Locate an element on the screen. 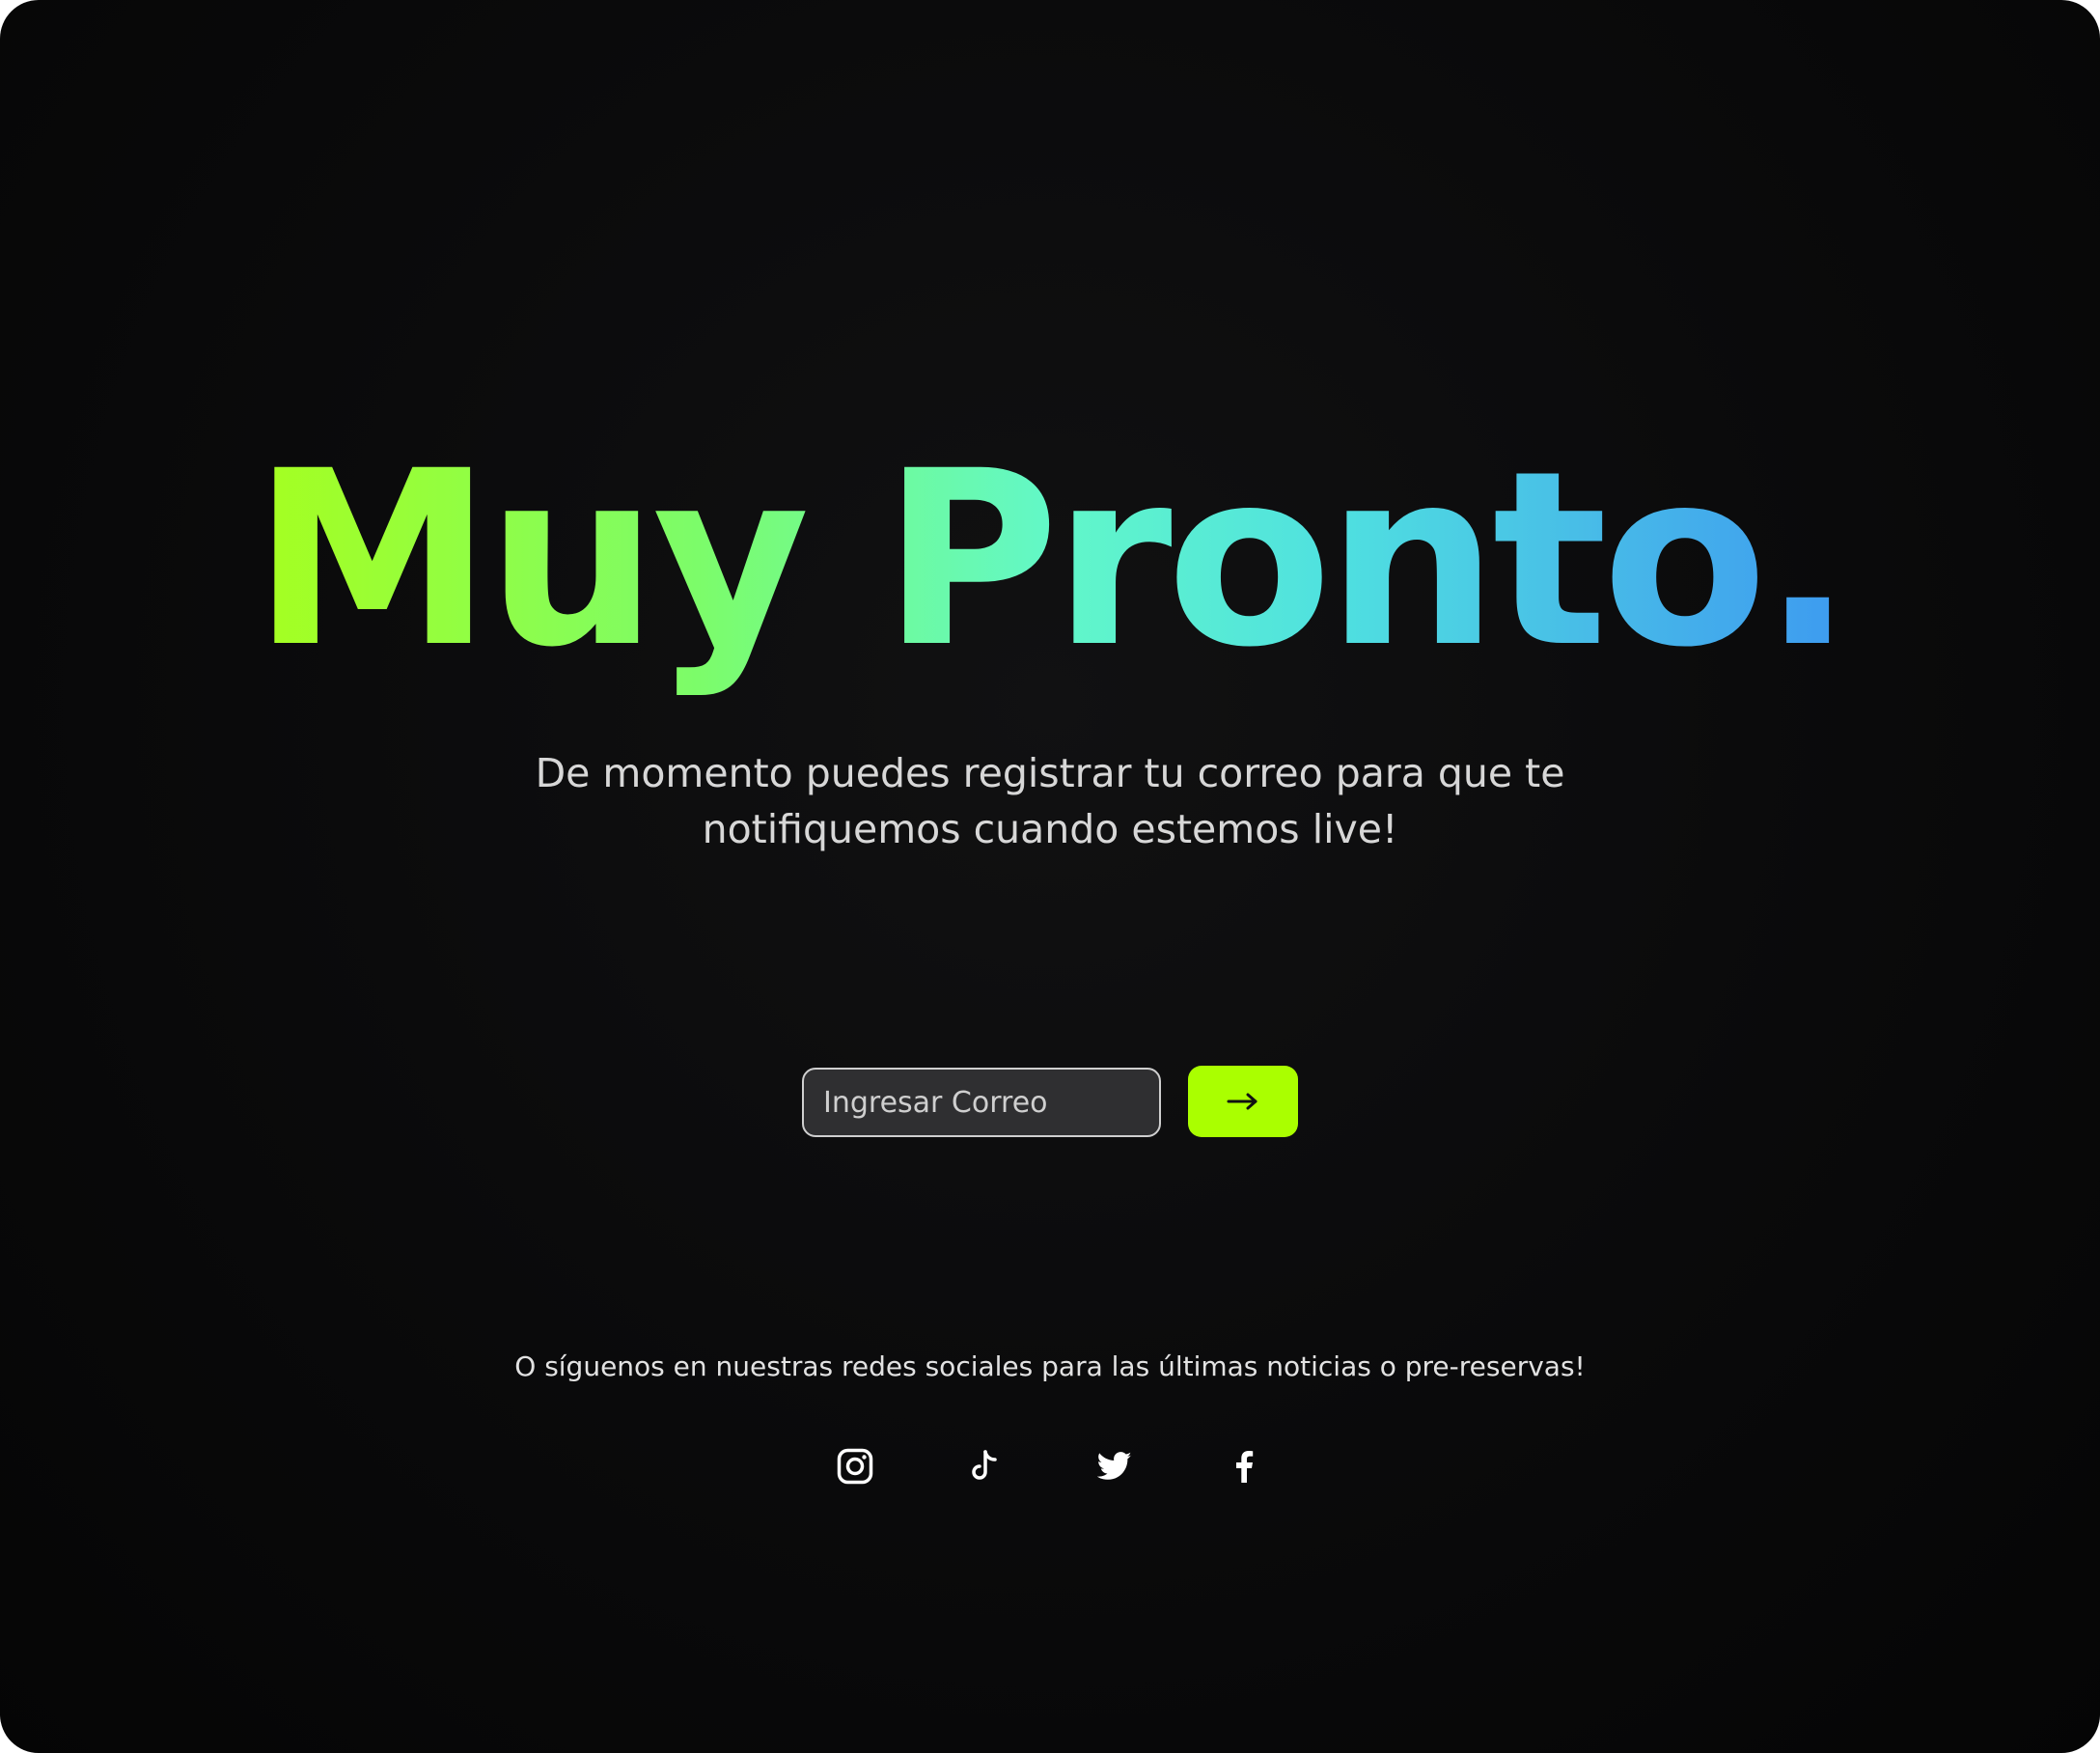 The height and width of the screenshot is (1753, 2100). instagram-link is located at coordinates (855, 1466).